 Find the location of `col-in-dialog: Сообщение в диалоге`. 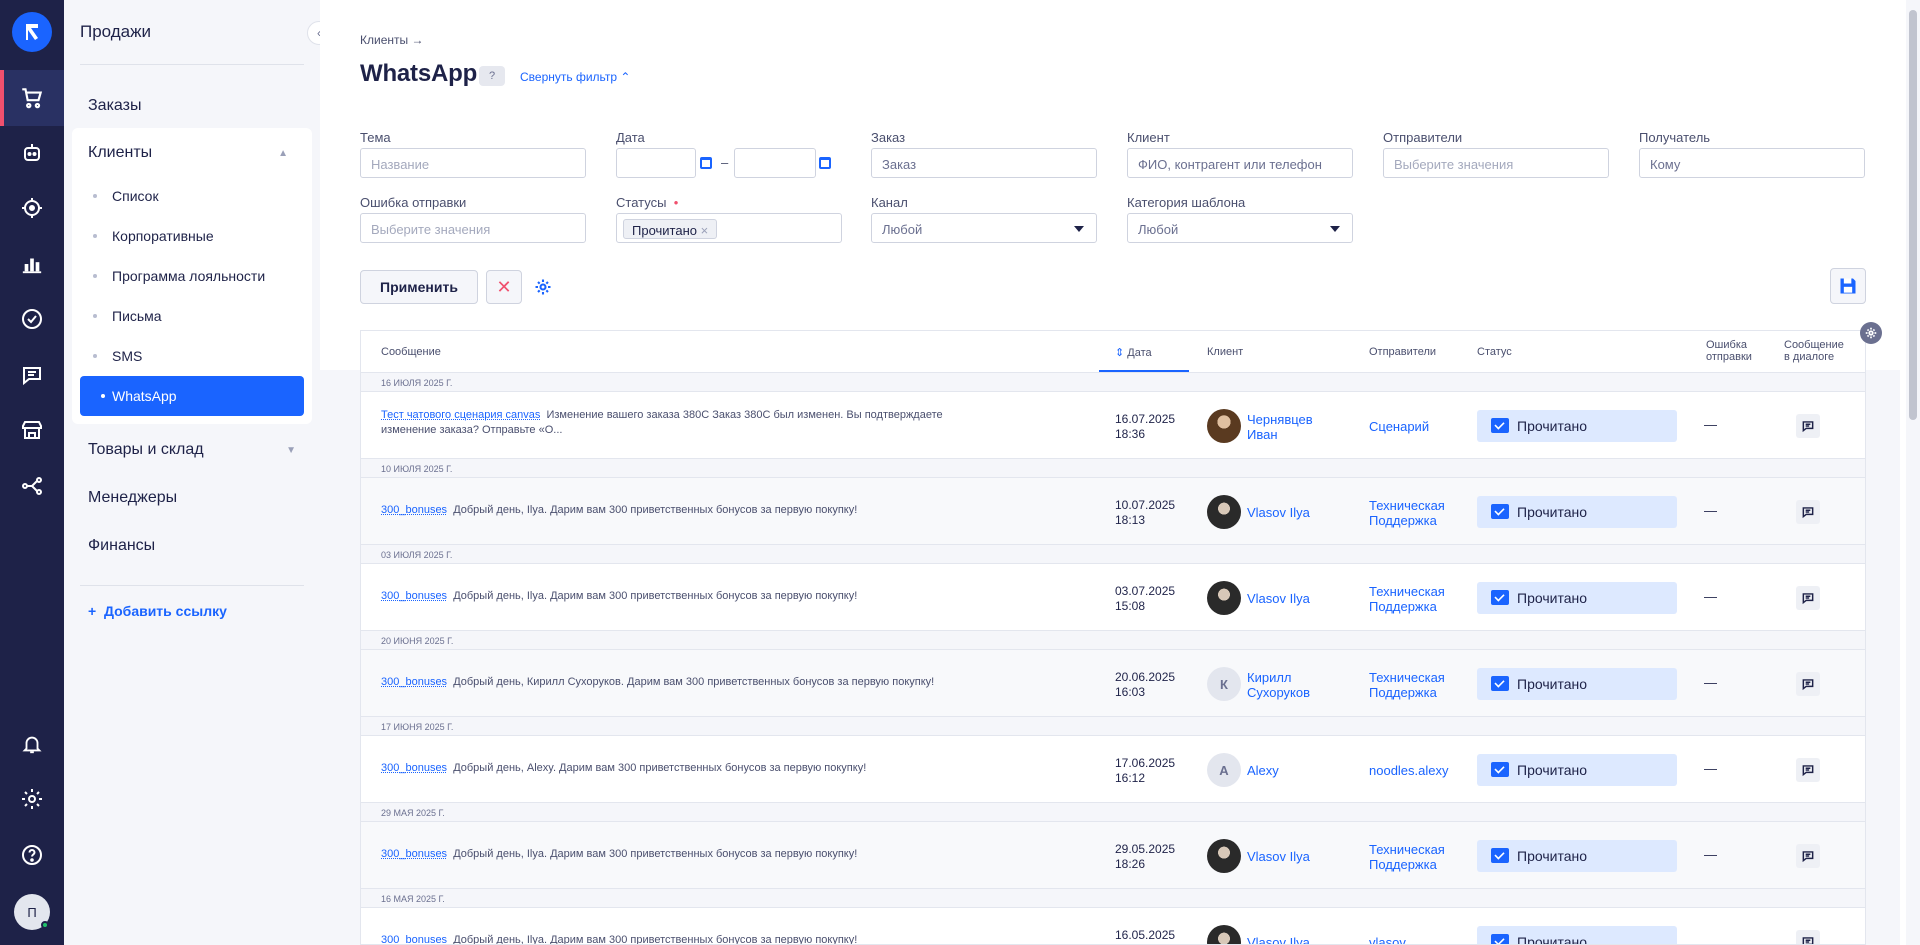

col-in-dialog: Сообщение в диалоге is located at coordinates (1816, 351).